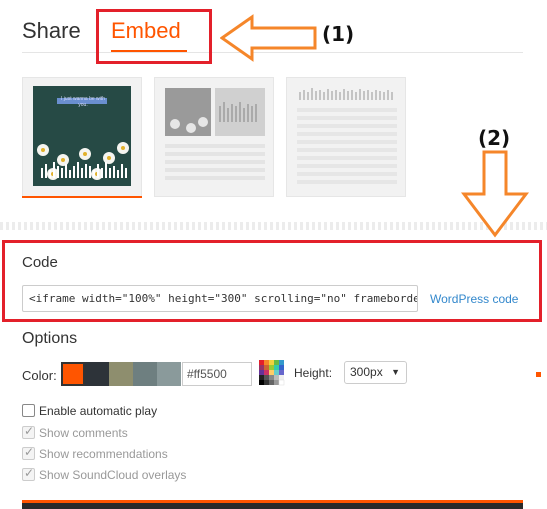 The image size is (547, 509). What do you see at coordinates (121, 374) in the screenshot?
I see `color-swatch-olive` at bounding box center [121, 374].